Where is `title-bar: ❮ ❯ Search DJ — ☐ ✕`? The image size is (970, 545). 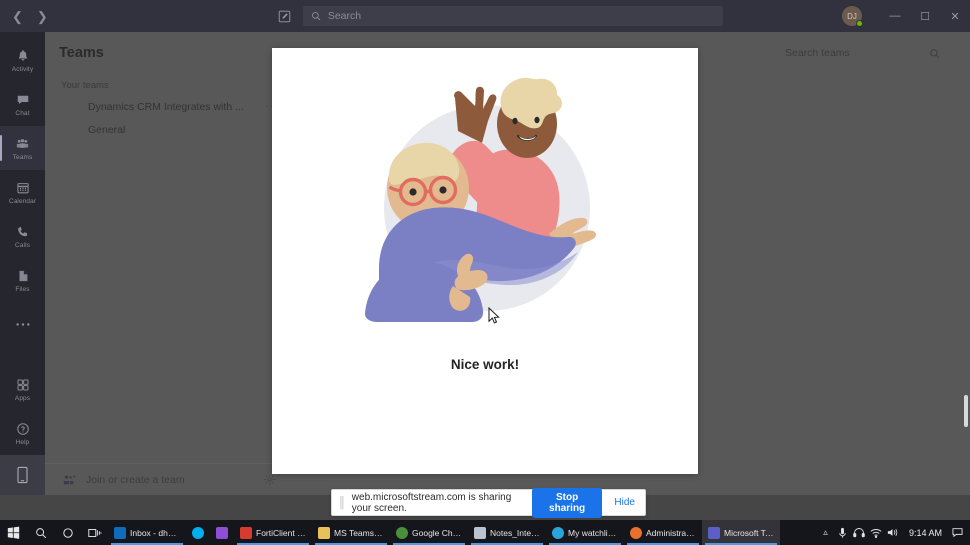 title-bar: ❮ ❯ Search DJ — ☐ ✕ is located at coordinates (485, 16).